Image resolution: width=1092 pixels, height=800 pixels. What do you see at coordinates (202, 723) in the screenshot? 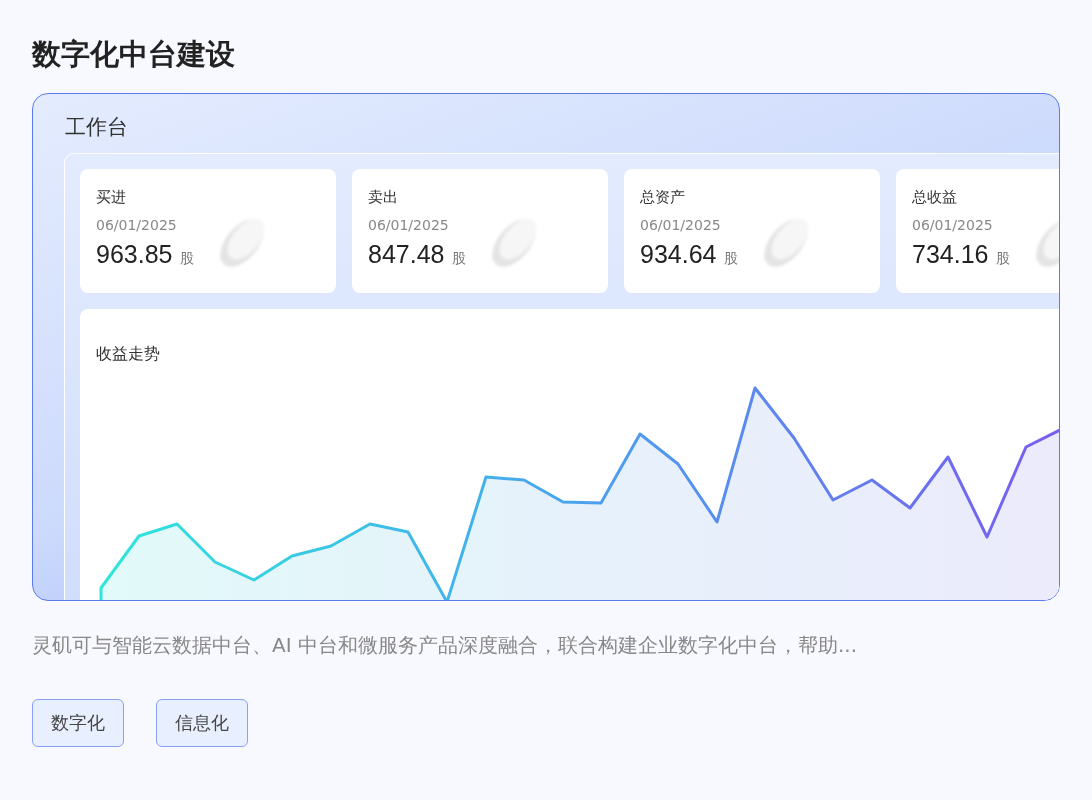
I see `tag: 信息化` at bounding box center [202, 723].